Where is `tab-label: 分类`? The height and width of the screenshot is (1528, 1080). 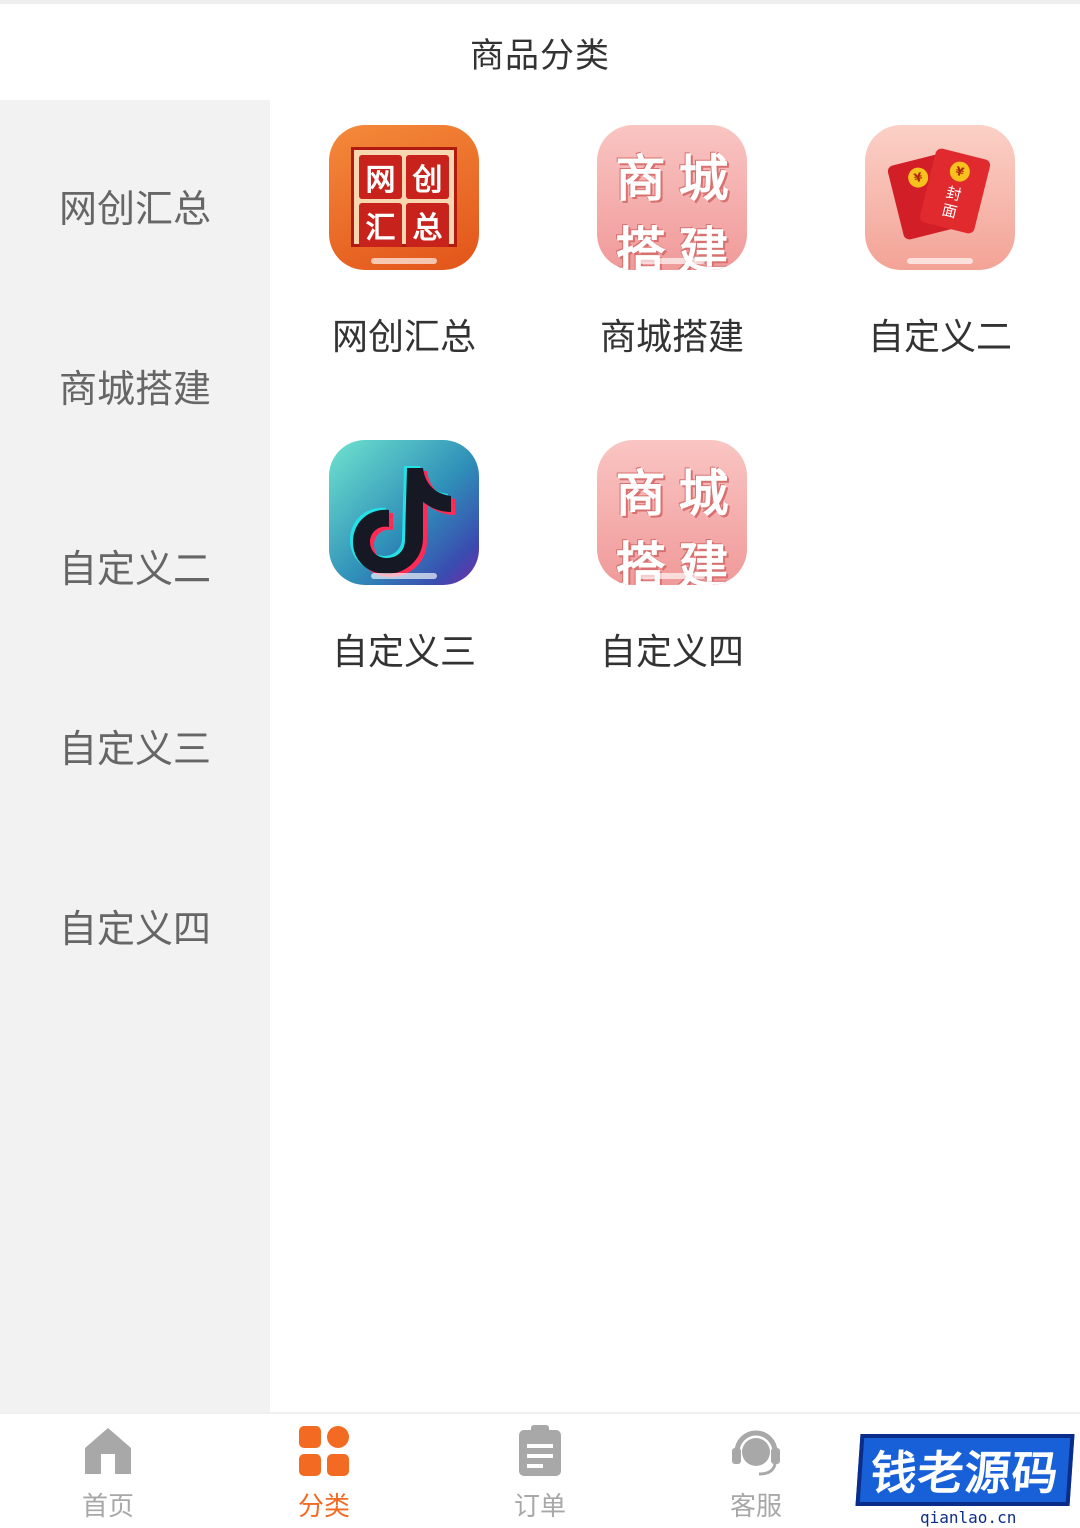
tab-label: 分类 is located at coordinates (323, 1507).